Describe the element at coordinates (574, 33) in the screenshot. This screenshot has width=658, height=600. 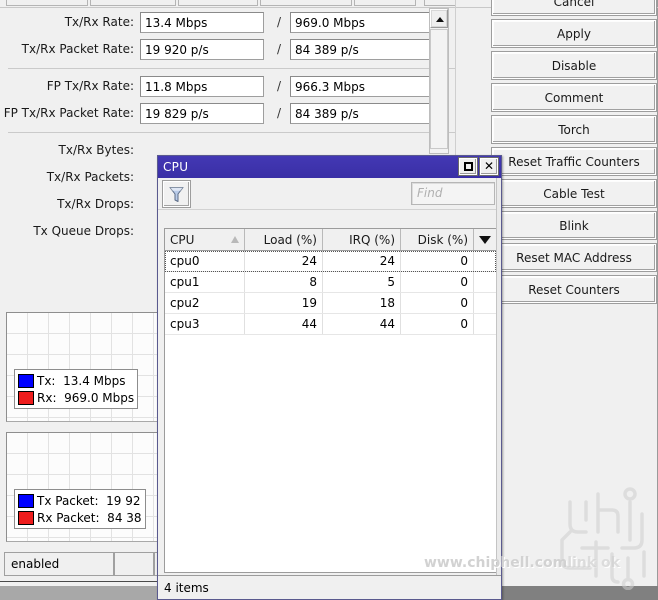
I see `button-apply: Apply` at that location.